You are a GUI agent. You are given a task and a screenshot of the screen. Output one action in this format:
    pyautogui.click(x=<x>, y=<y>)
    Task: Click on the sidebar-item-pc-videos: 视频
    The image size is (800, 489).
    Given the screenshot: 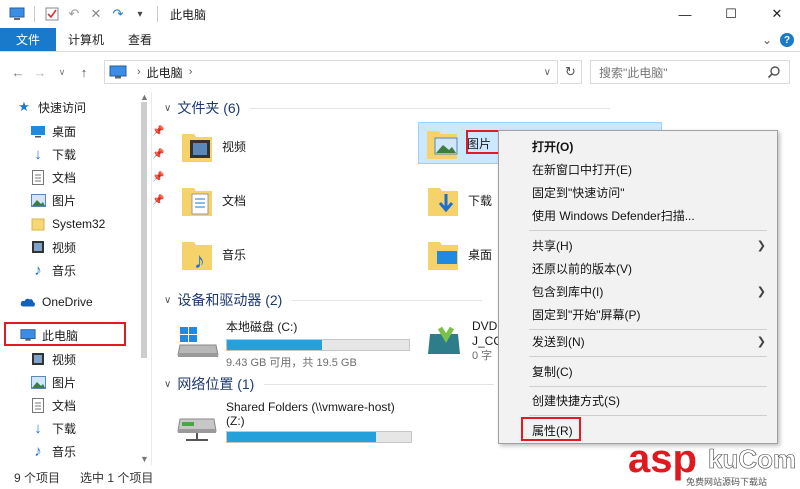 What is the action you would take?
    pyautogui.click(x=53, y=359)
    